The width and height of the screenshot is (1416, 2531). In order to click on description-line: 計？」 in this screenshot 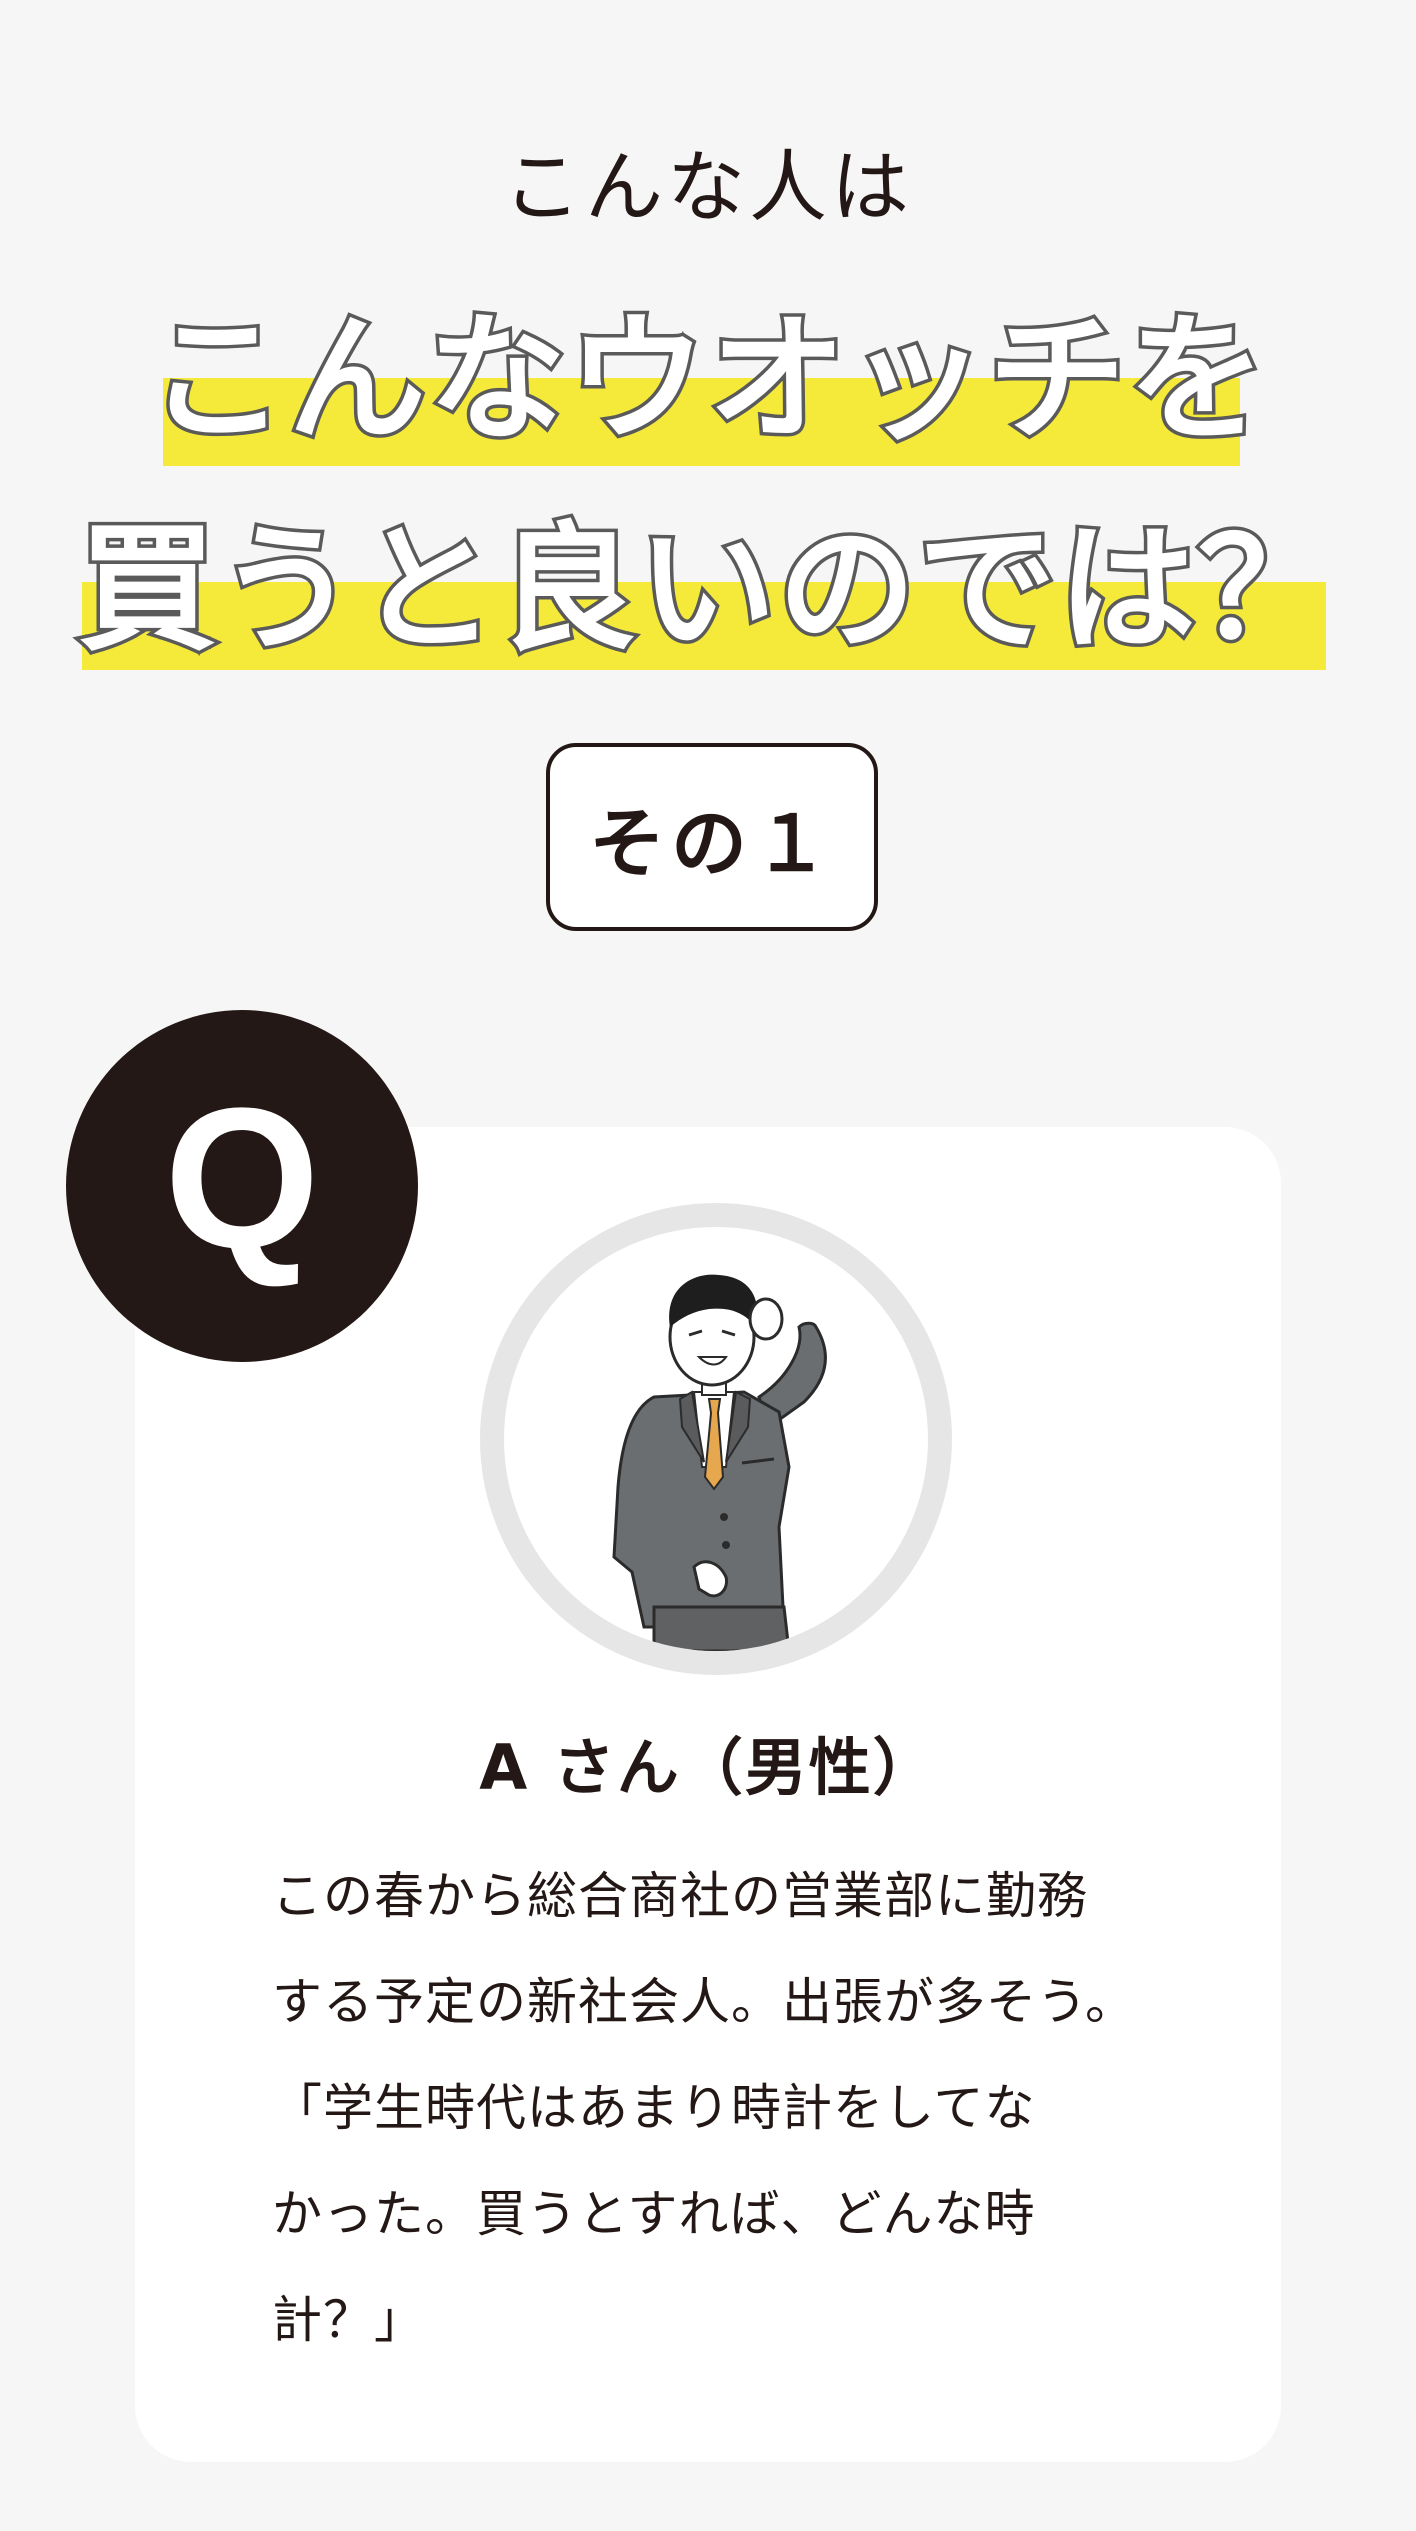, I will do `click(348, 2320)`.